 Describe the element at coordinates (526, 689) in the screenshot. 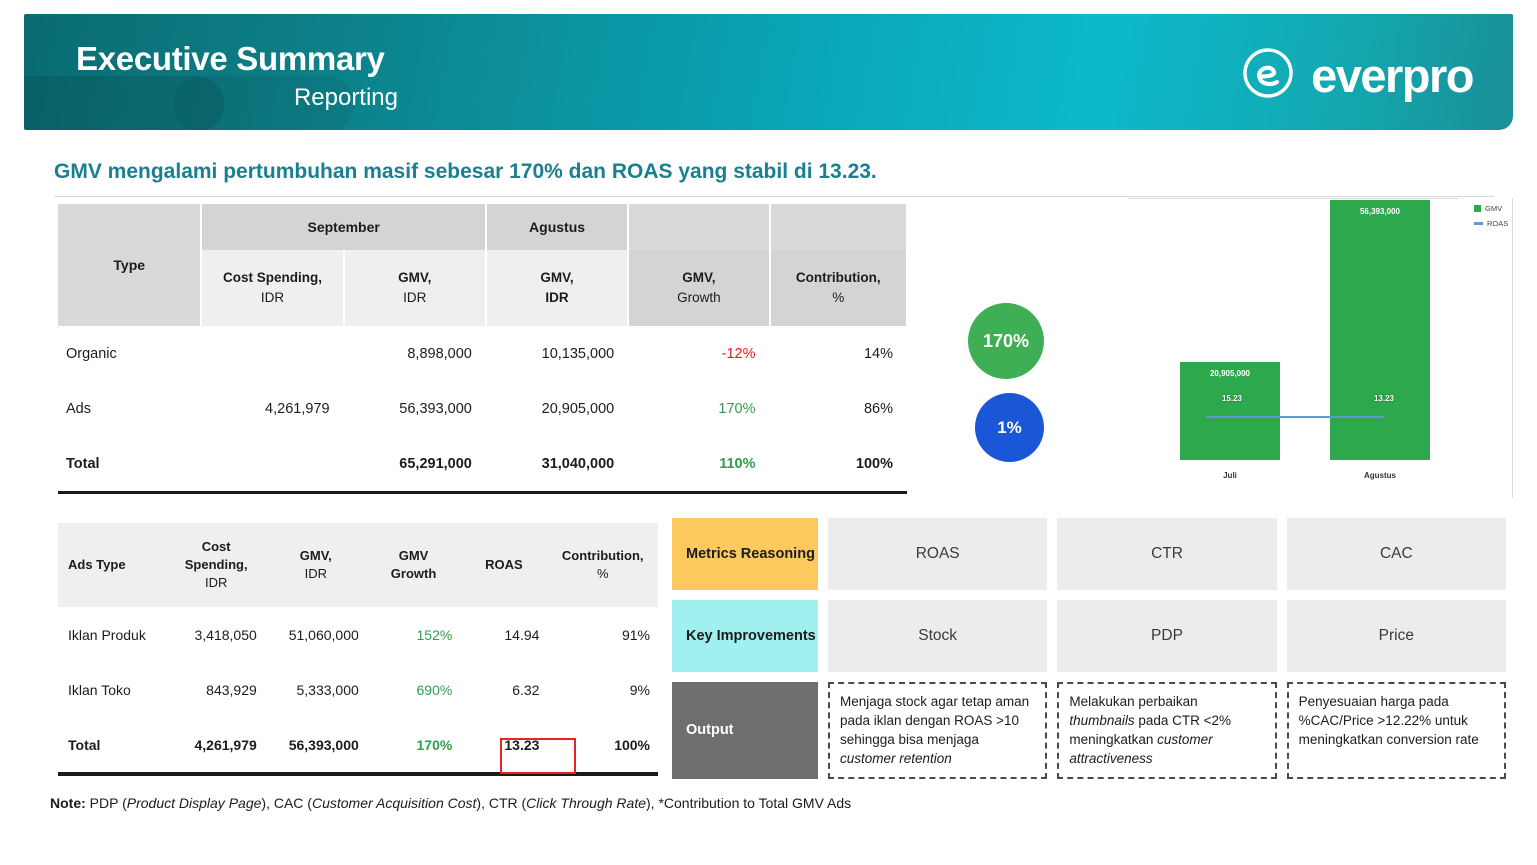

I see `cell-roas: 6.32` at that location.